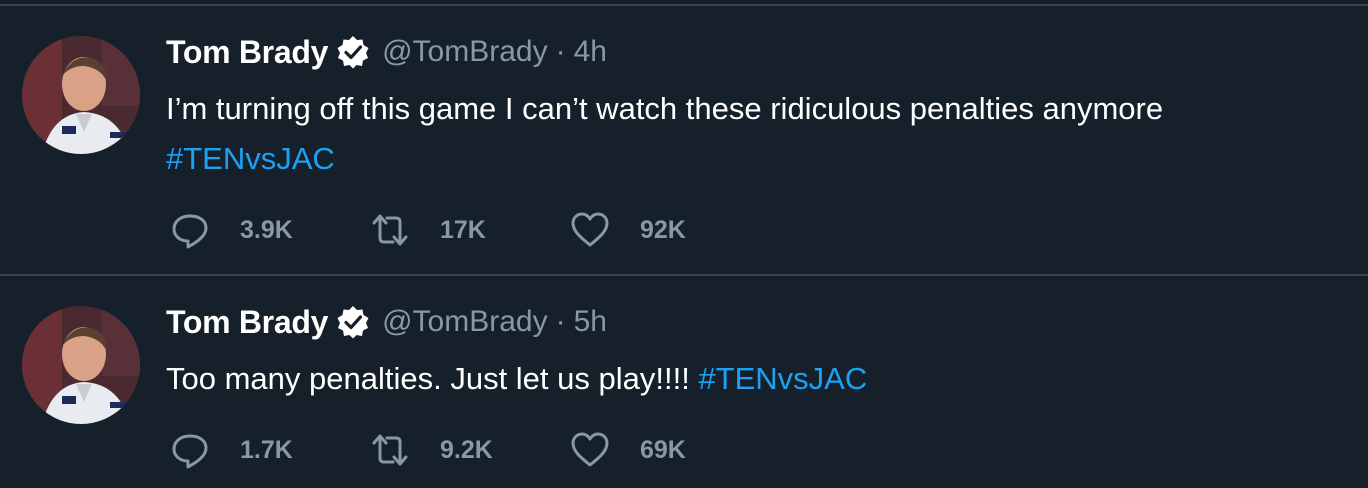 The height and width of the screenshot is (488, 1368). I want to click on tweet-header: Tom Brady @TomBrady · 4h, so click(386, 52).